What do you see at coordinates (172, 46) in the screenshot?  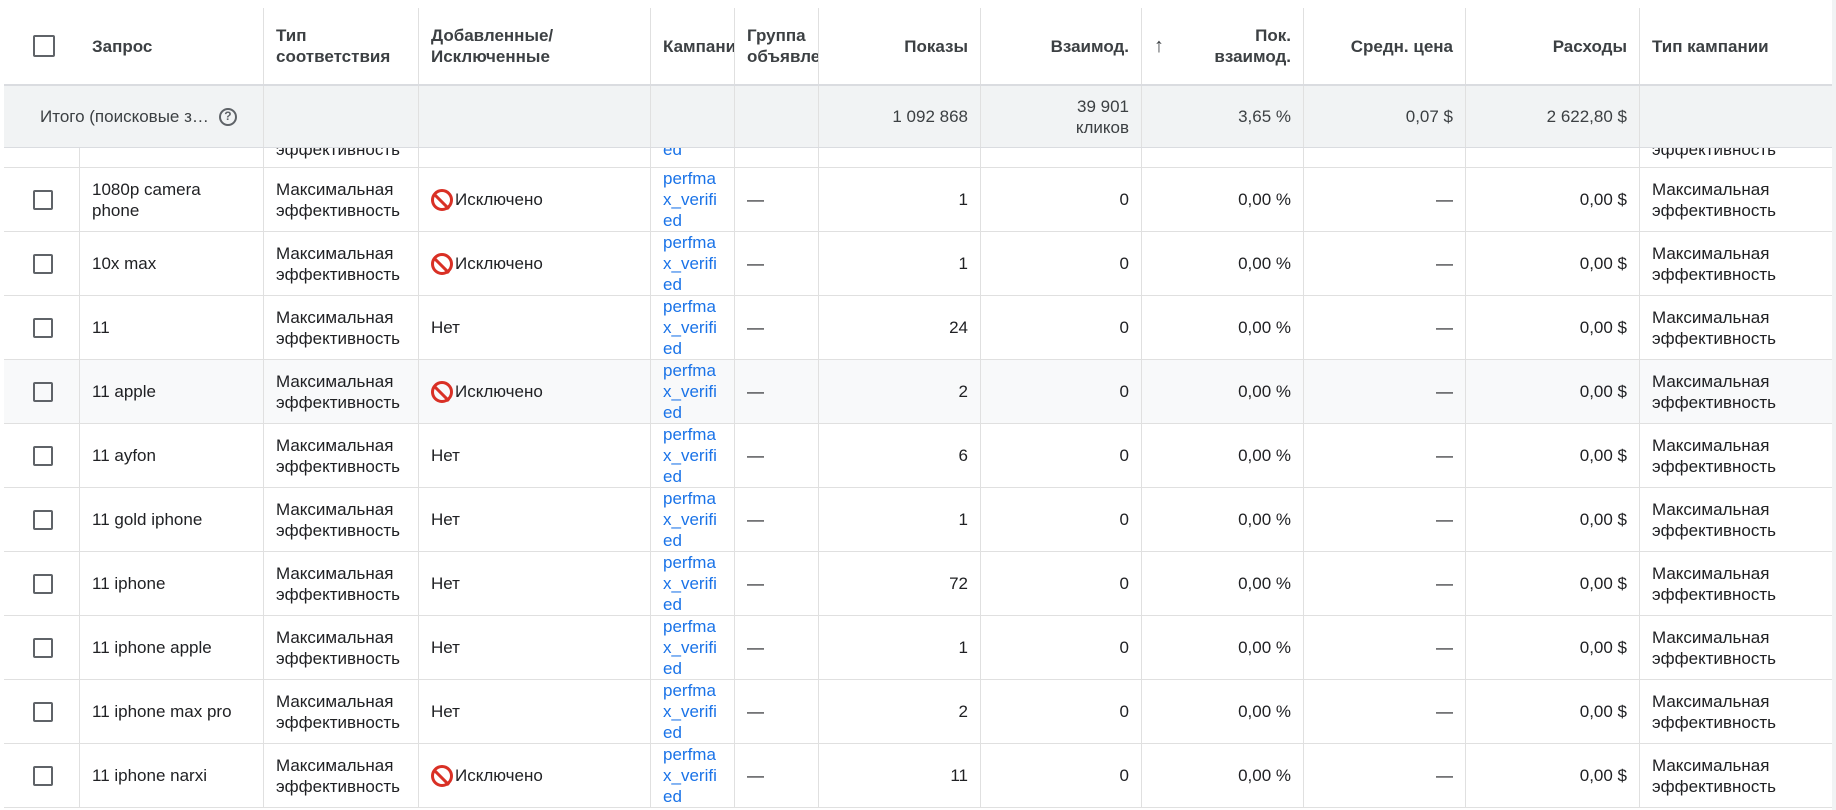 I see `header-query: Запрос` at bounding box center [172, 46].